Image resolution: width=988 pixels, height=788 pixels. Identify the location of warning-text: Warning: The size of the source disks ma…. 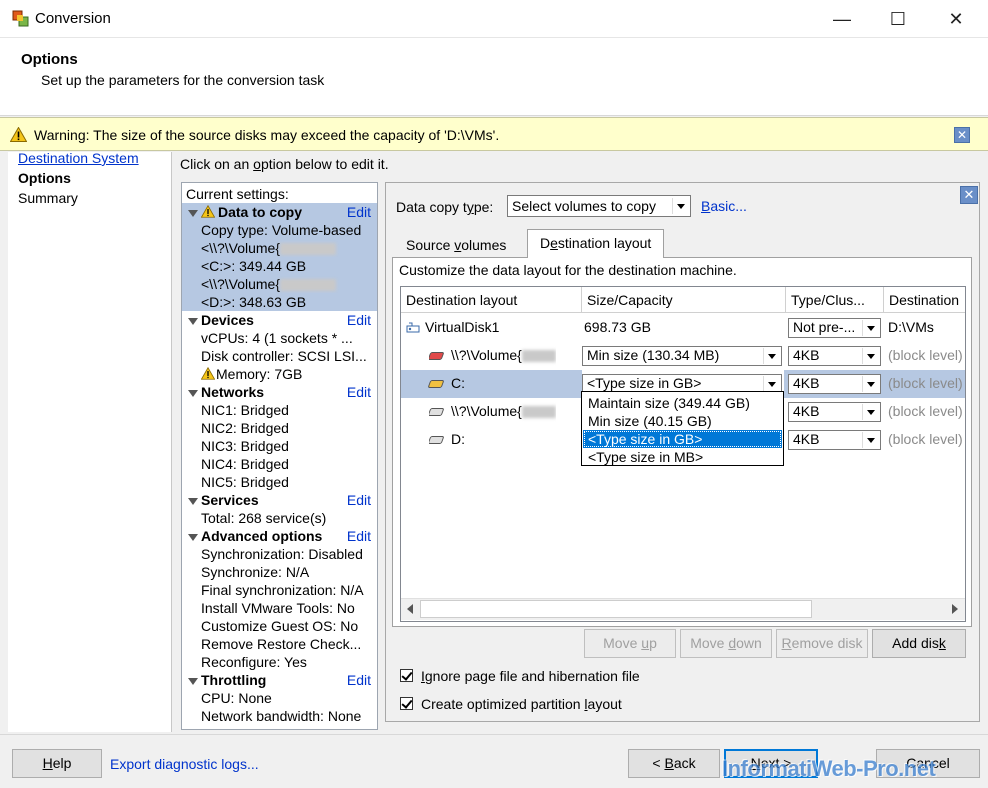
(267, 135).